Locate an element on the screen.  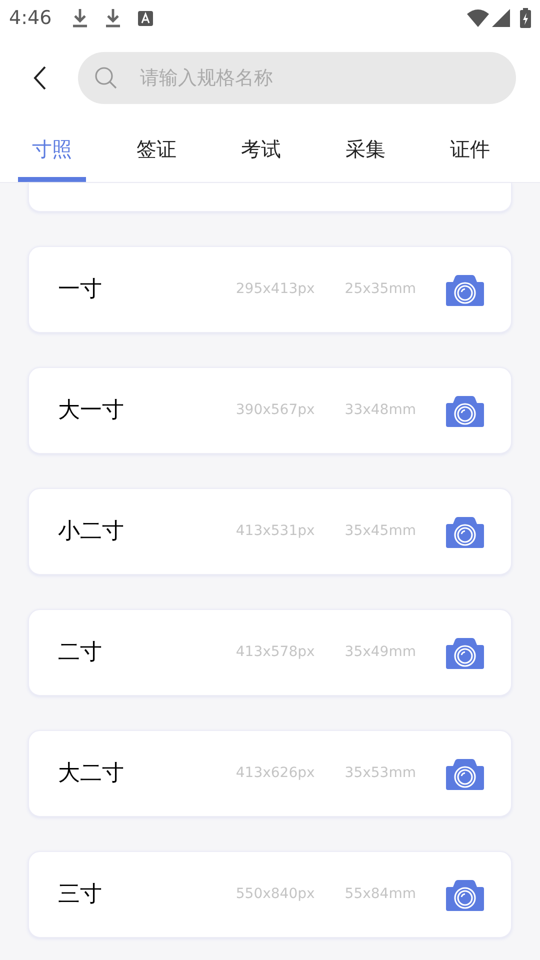
signal-icon is located at coordinates (501, 18).